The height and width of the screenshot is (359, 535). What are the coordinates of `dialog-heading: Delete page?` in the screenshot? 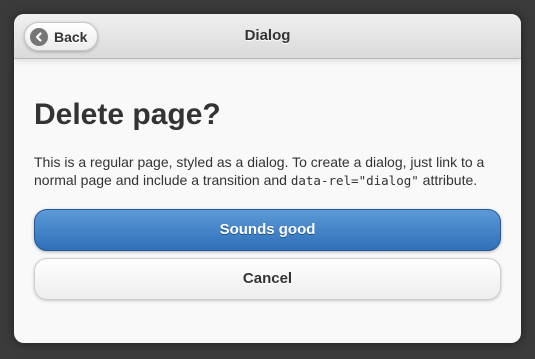 It's located at (127, 114).